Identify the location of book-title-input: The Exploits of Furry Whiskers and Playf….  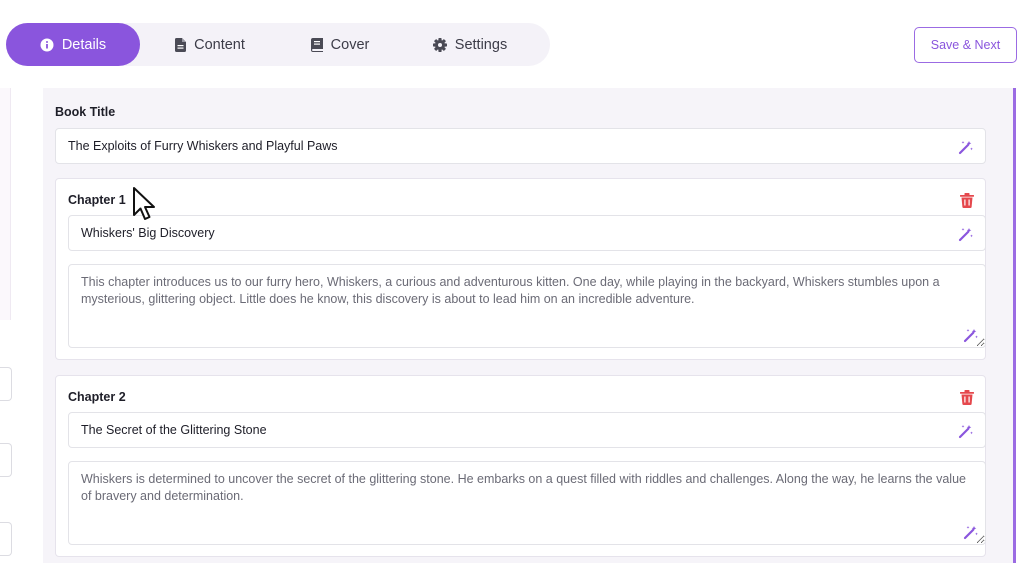
(520, 146).